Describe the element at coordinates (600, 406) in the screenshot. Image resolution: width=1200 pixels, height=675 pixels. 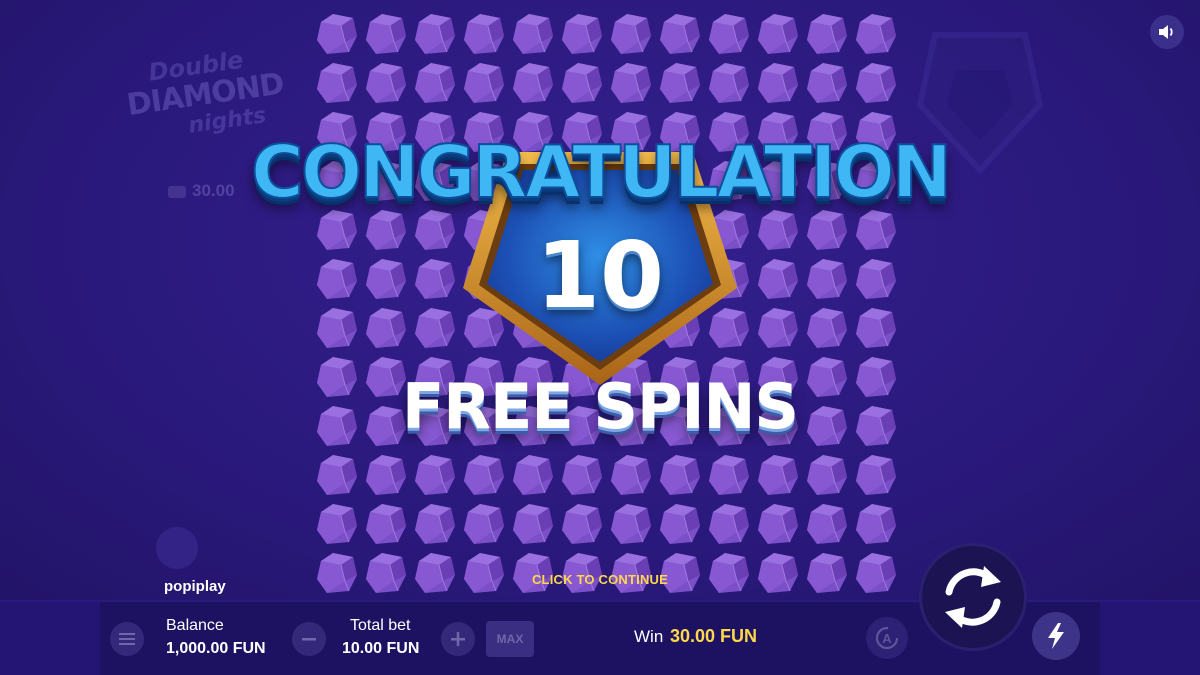
I see `free-spins-label: FREE SPINS` at that location.